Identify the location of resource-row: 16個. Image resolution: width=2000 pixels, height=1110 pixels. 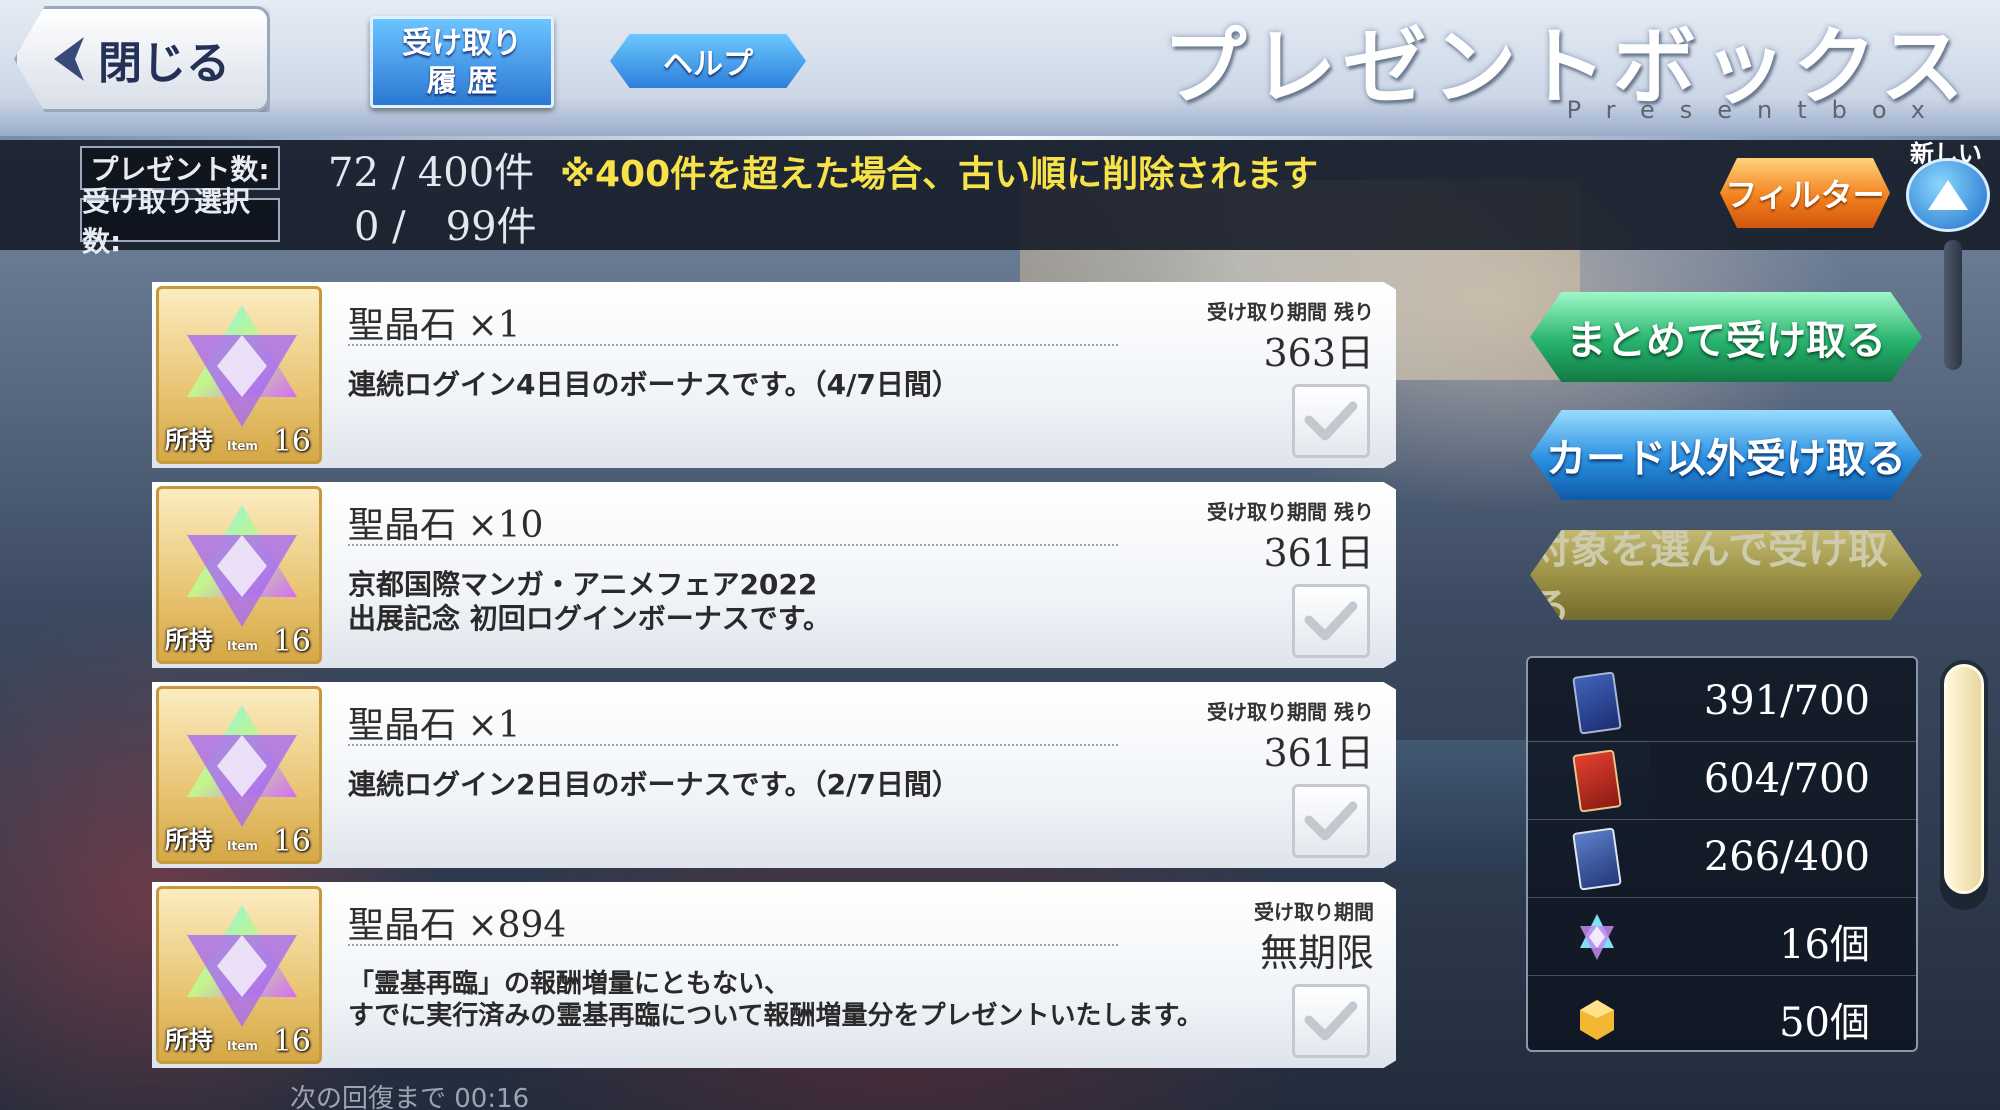
(1722, 937).